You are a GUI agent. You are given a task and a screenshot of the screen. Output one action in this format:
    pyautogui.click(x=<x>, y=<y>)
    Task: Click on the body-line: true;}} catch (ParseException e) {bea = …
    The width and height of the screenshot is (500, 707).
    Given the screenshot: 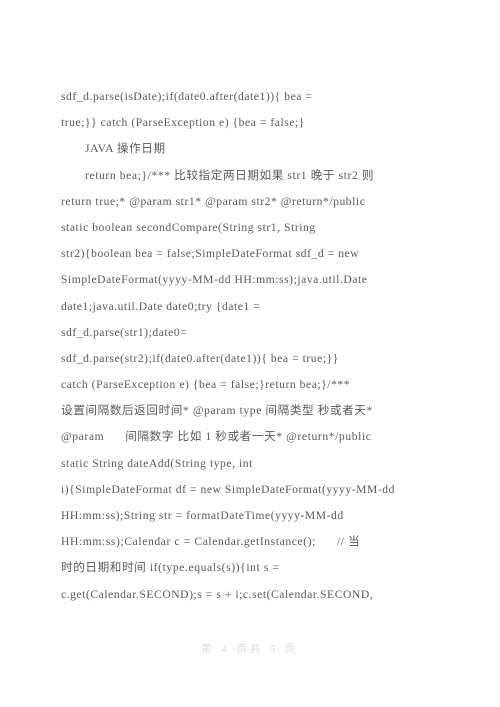 What is the action you would take?
    pyautogui.click(x=183, y=123)
    